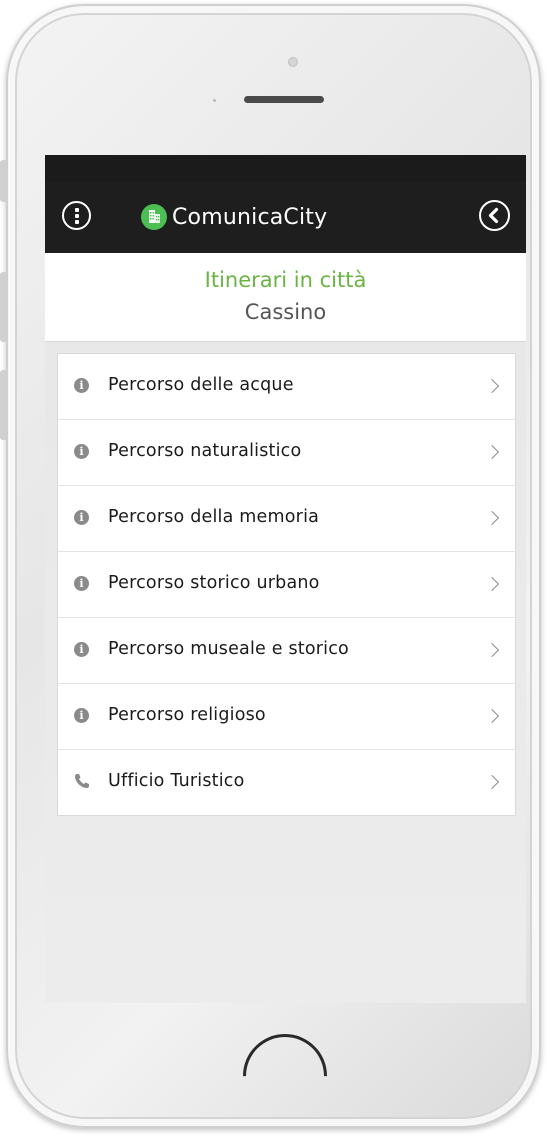 The height and width of the screenshot is (1135, 547). Describe the element at coordinates (293, 62) in the screenshot. I see `front-camera` at that location.